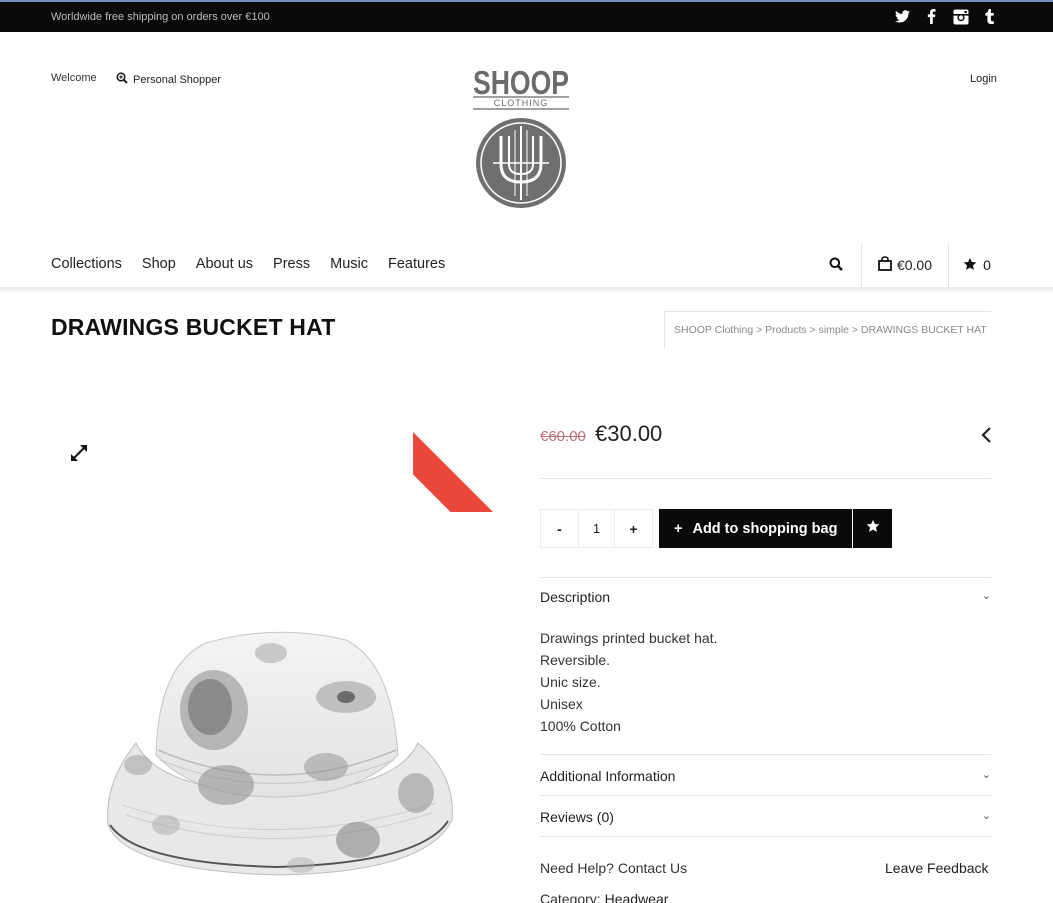  I want to click on accordion-reviews-title: Reviews (0), so click(577, 817).